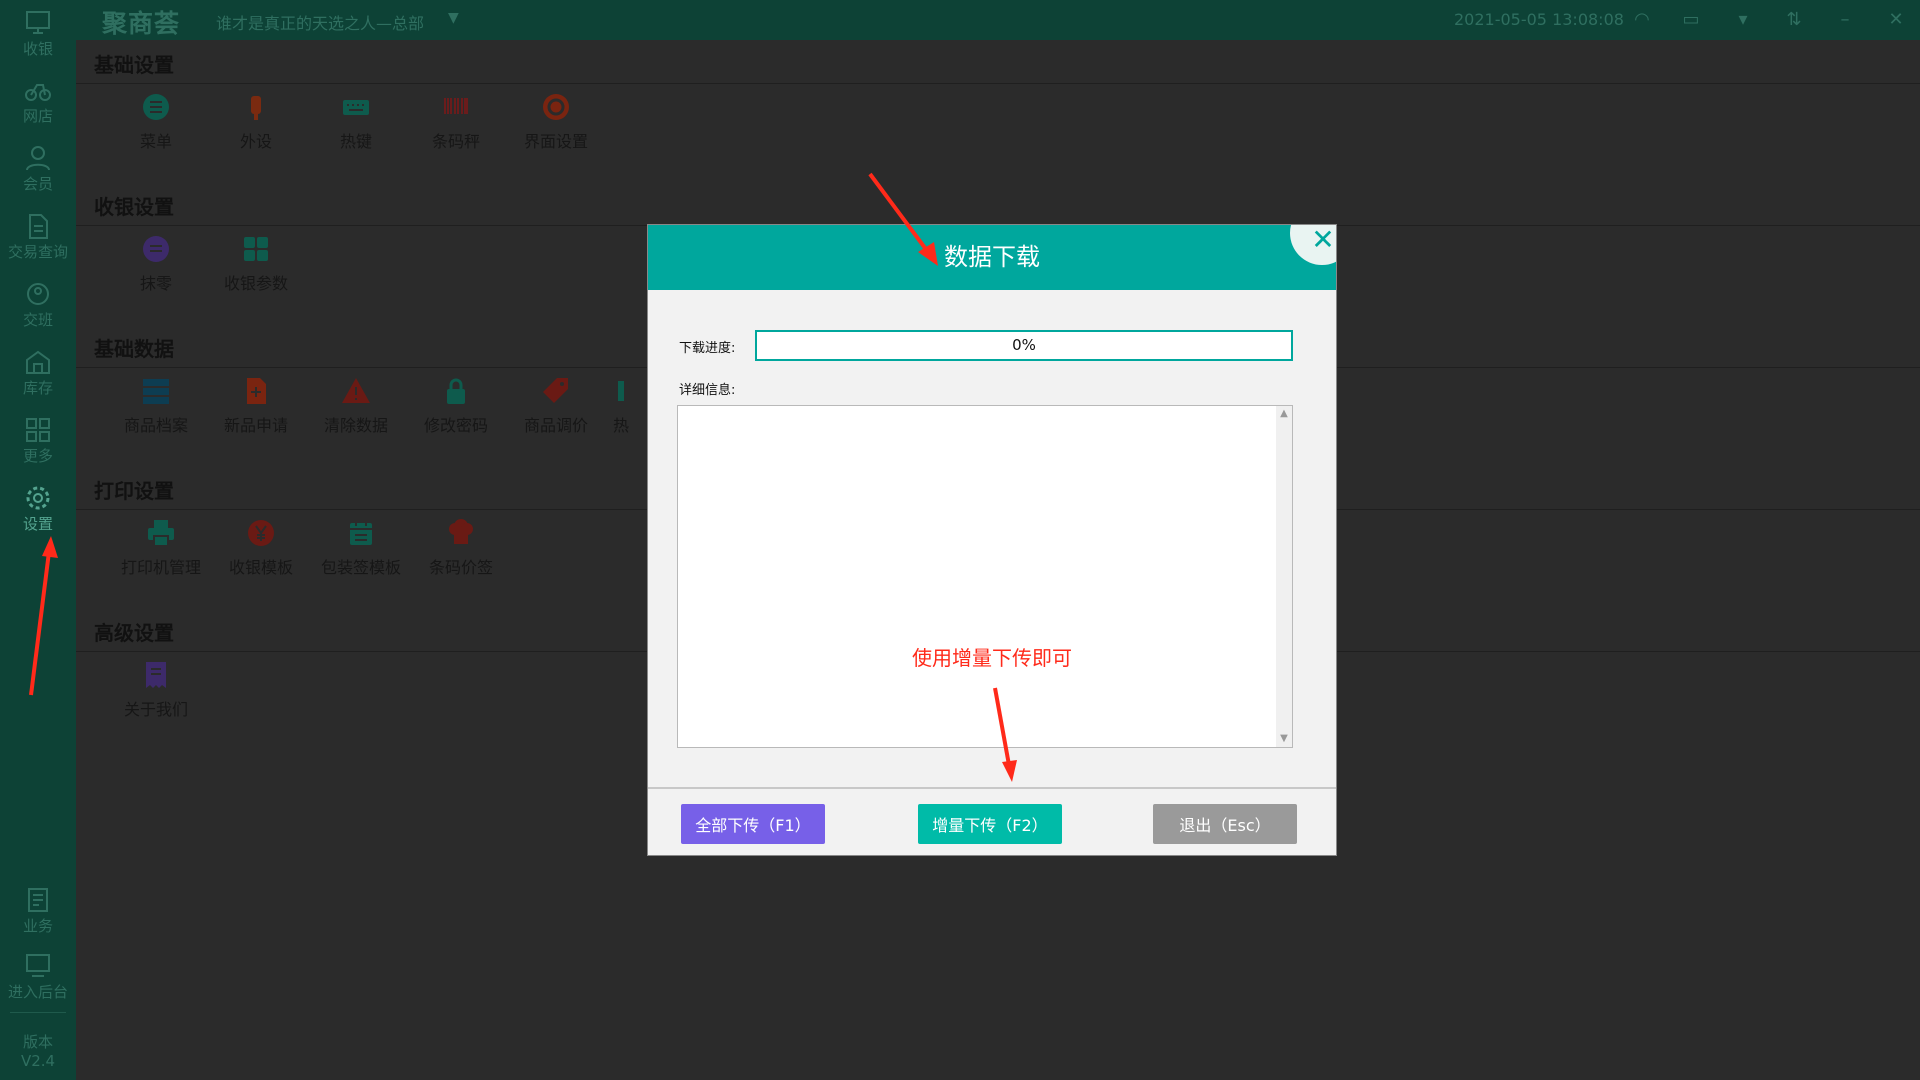 The width and height of the screenshot is (1920, 1080). Describe the element at coordinates (355, 425) in the screenshot. I see `tile-label: 清除数据` at that location.